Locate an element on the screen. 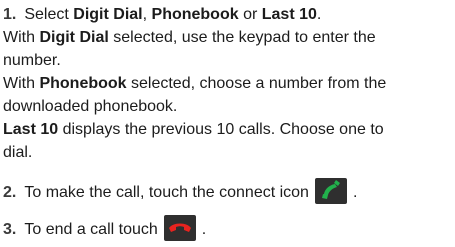 The image size is (455, 247). step-3: 3. To end a call touch . is located at coordinates (227, 229).